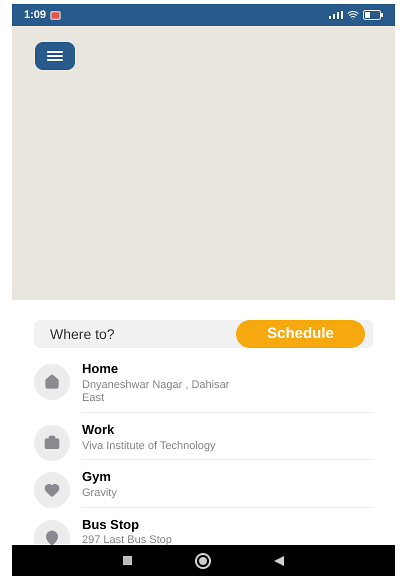 The width and height of the screenshot is (407, 576). What do you see at coordinates (156, 392) in the screenshot?
I see `place-address: Dnyaneshwar Nagar , Dahisar East` at bounding box center [156, 392].